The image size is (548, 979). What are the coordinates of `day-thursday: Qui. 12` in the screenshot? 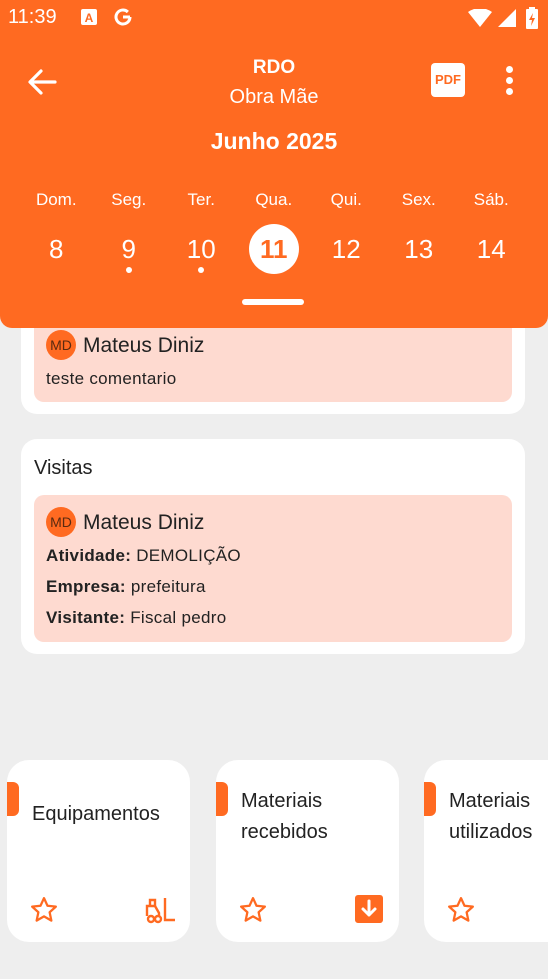 It's located at (346, 232).